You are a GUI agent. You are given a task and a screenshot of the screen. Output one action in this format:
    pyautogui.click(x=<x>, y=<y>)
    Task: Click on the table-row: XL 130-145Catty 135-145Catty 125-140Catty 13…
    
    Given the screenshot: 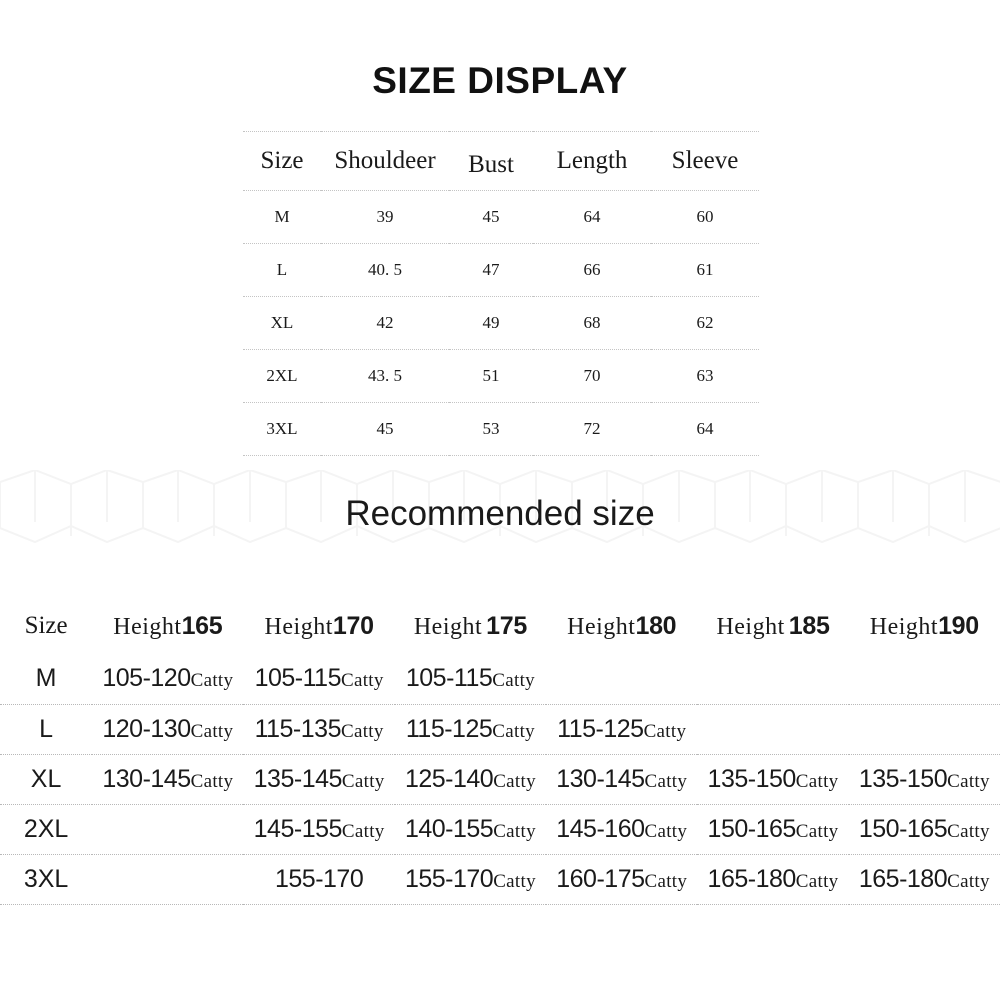 What is the action you would take?
    pyautogui.click(x=500, y=779)
    